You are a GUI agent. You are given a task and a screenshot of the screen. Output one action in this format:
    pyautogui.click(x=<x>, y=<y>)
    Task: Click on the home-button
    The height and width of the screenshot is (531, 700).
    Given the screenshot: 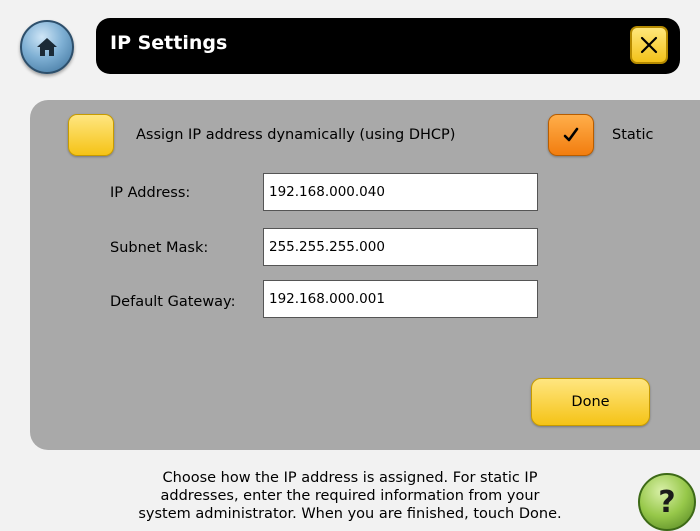 What is the action you would take?
    pyautogui.click(x=47, y=47)
    